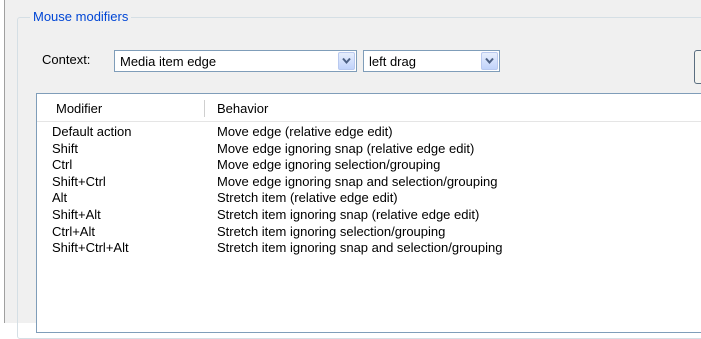 Image resolution: width=701 pixels, height=339 pixels. Describe the element at coordinates (235, 61) in the screenshot. I see `context-dropdown: Media item edge` at that location.